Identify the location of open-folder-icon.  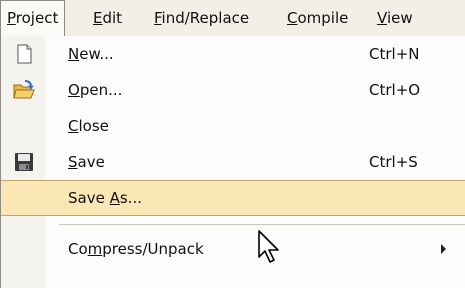
(24, 89).